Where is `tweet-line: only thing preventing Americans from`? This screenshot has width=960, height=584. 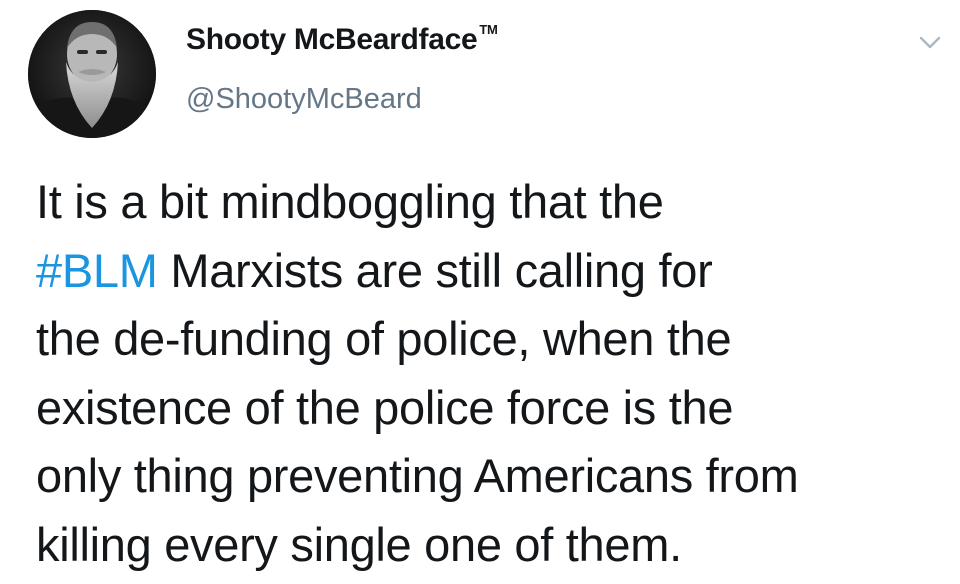
tweet-line: only thing preventing Americans from is located at coordinates (417, 475).